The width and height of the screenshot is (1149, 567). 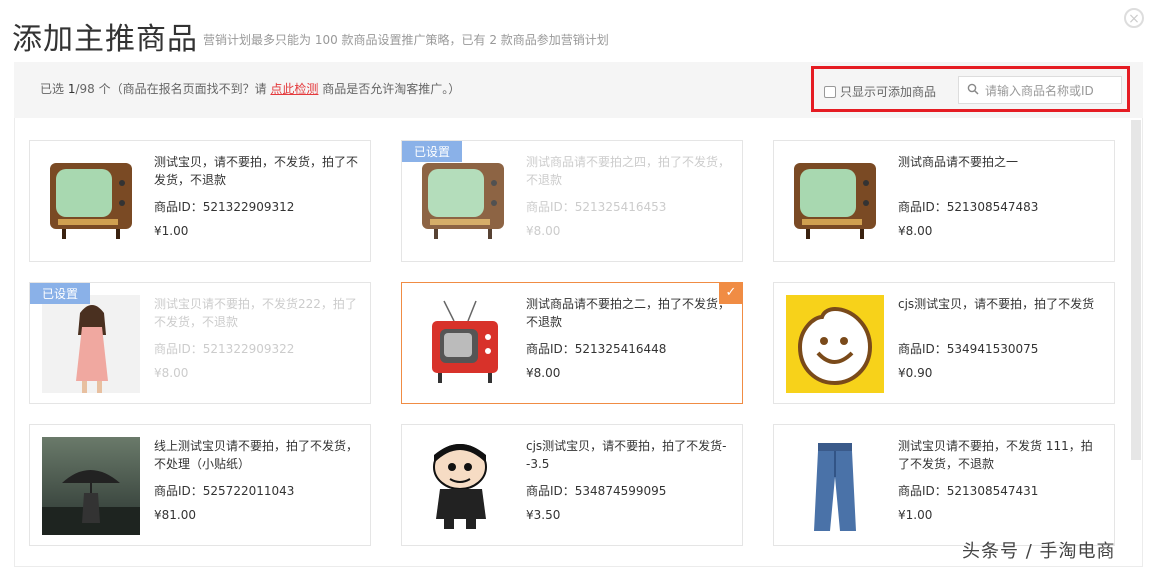 What do you see at coordinates (995, 455) in the screenshot?
I see `product-name: 测试宝贝请不要拍，不发货 111，拍了不发货，不退款` at bounding box center [995, 455].